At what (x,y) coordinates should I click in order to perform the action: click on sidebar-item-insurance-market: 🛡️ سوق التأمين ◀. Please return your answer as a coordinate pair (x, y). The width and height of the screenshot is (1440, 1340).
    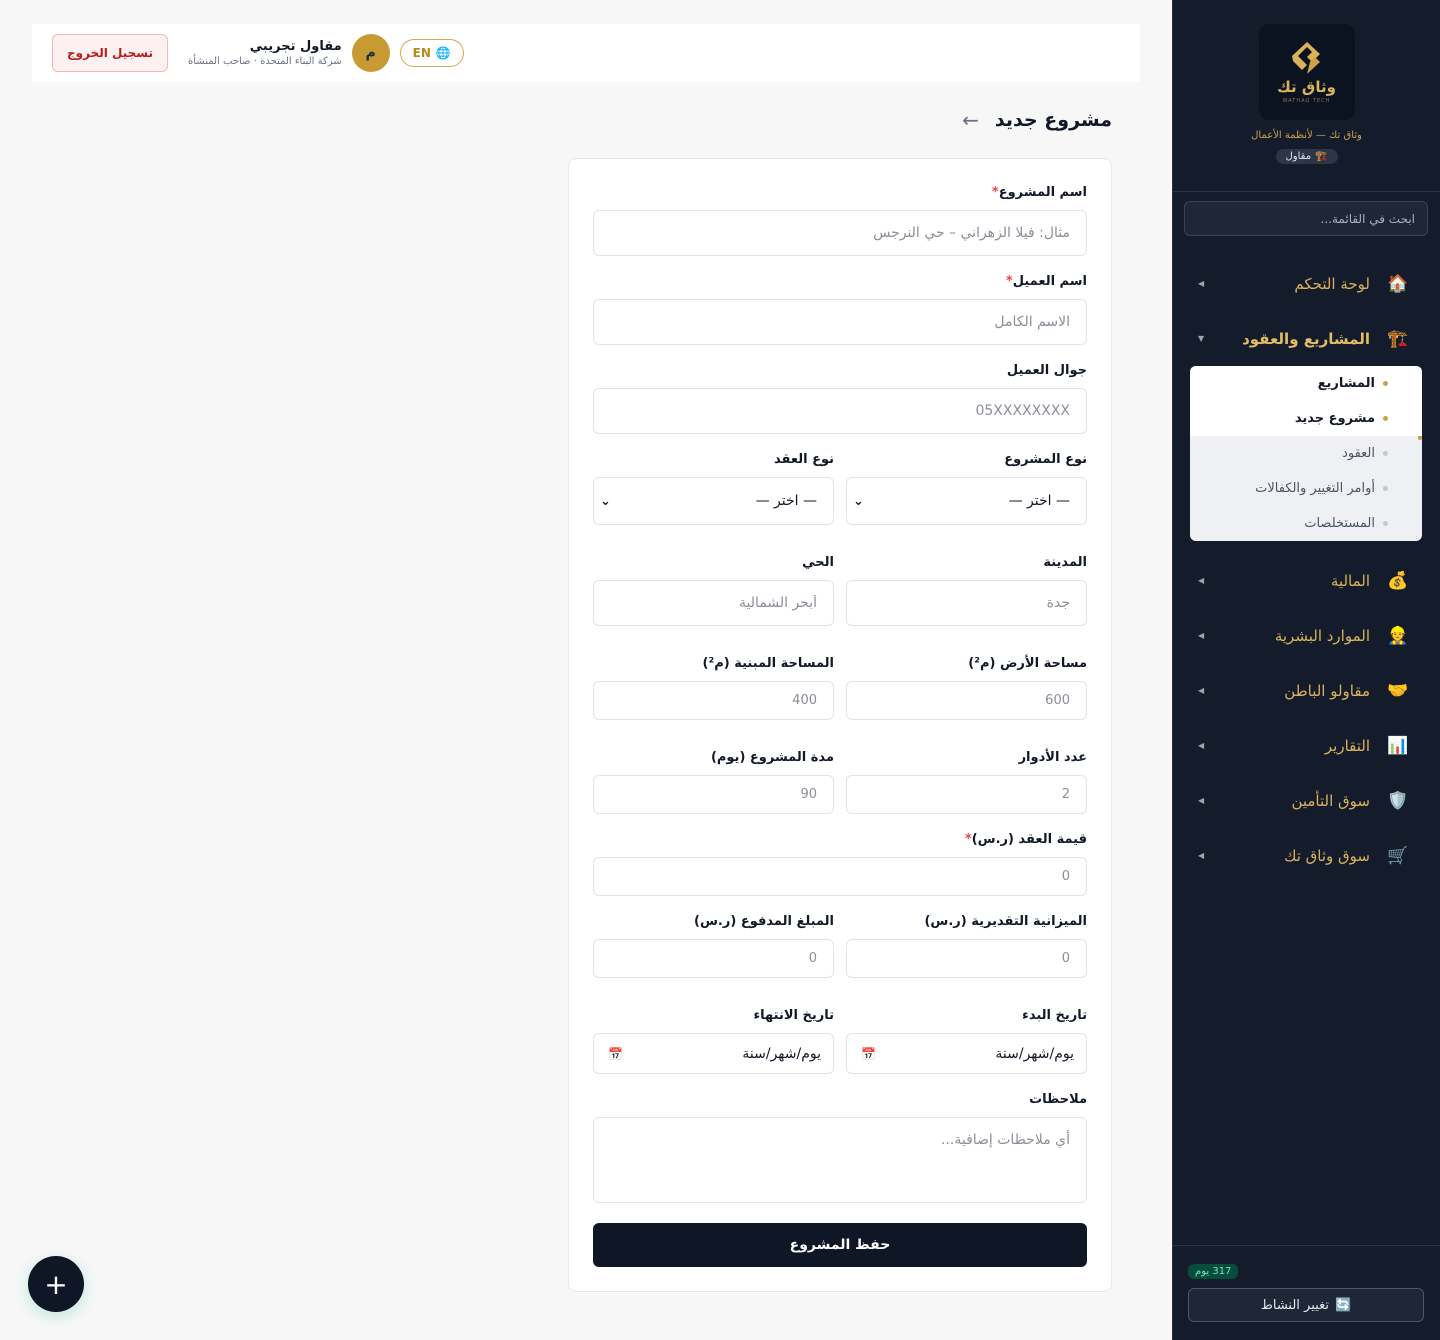
    Looking at the image, I should click on (1306, 800).